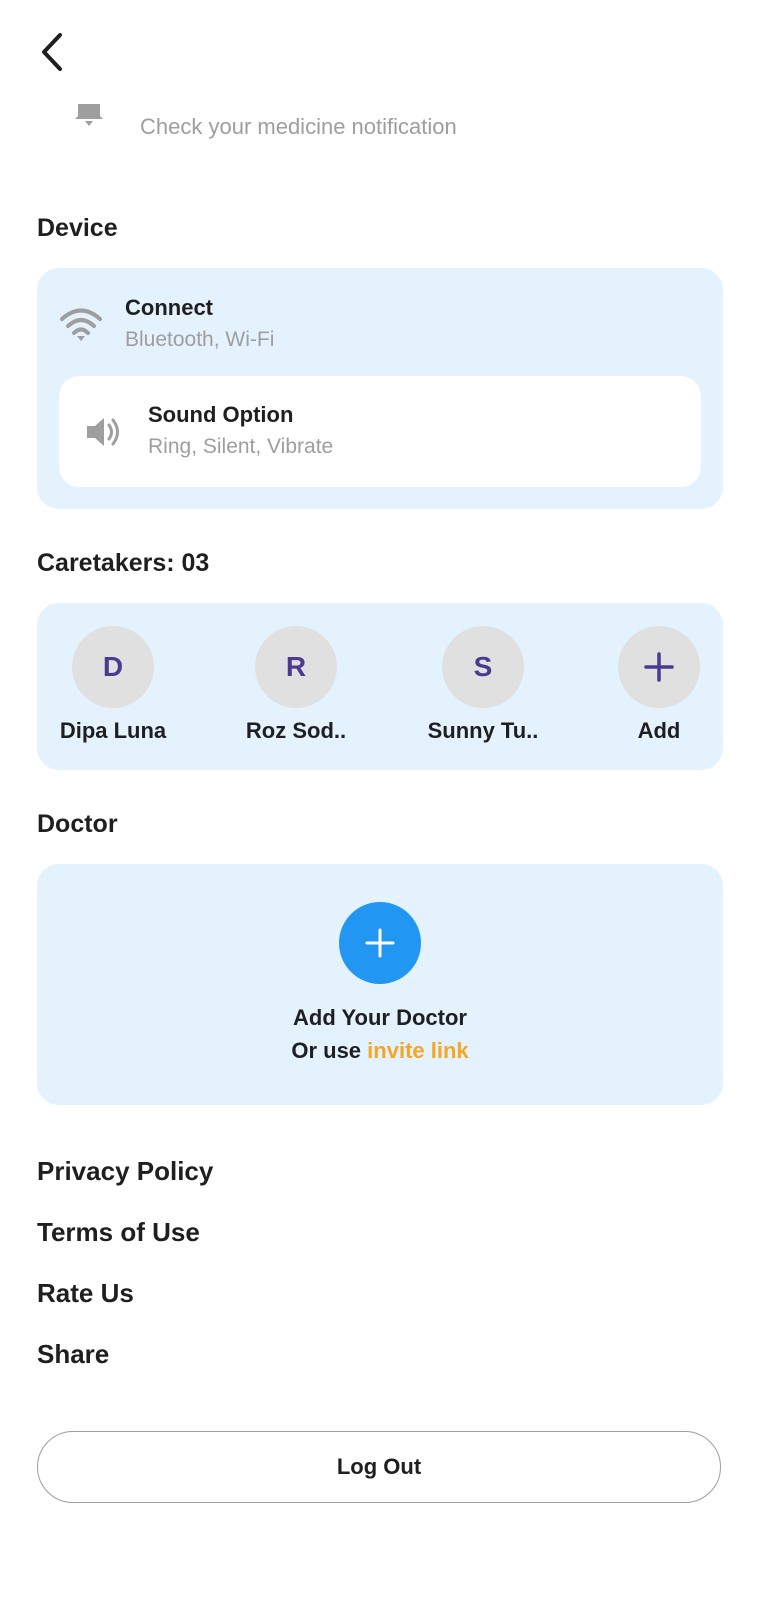  I want to click on caretaker-avatar: R, so click(296, 667).